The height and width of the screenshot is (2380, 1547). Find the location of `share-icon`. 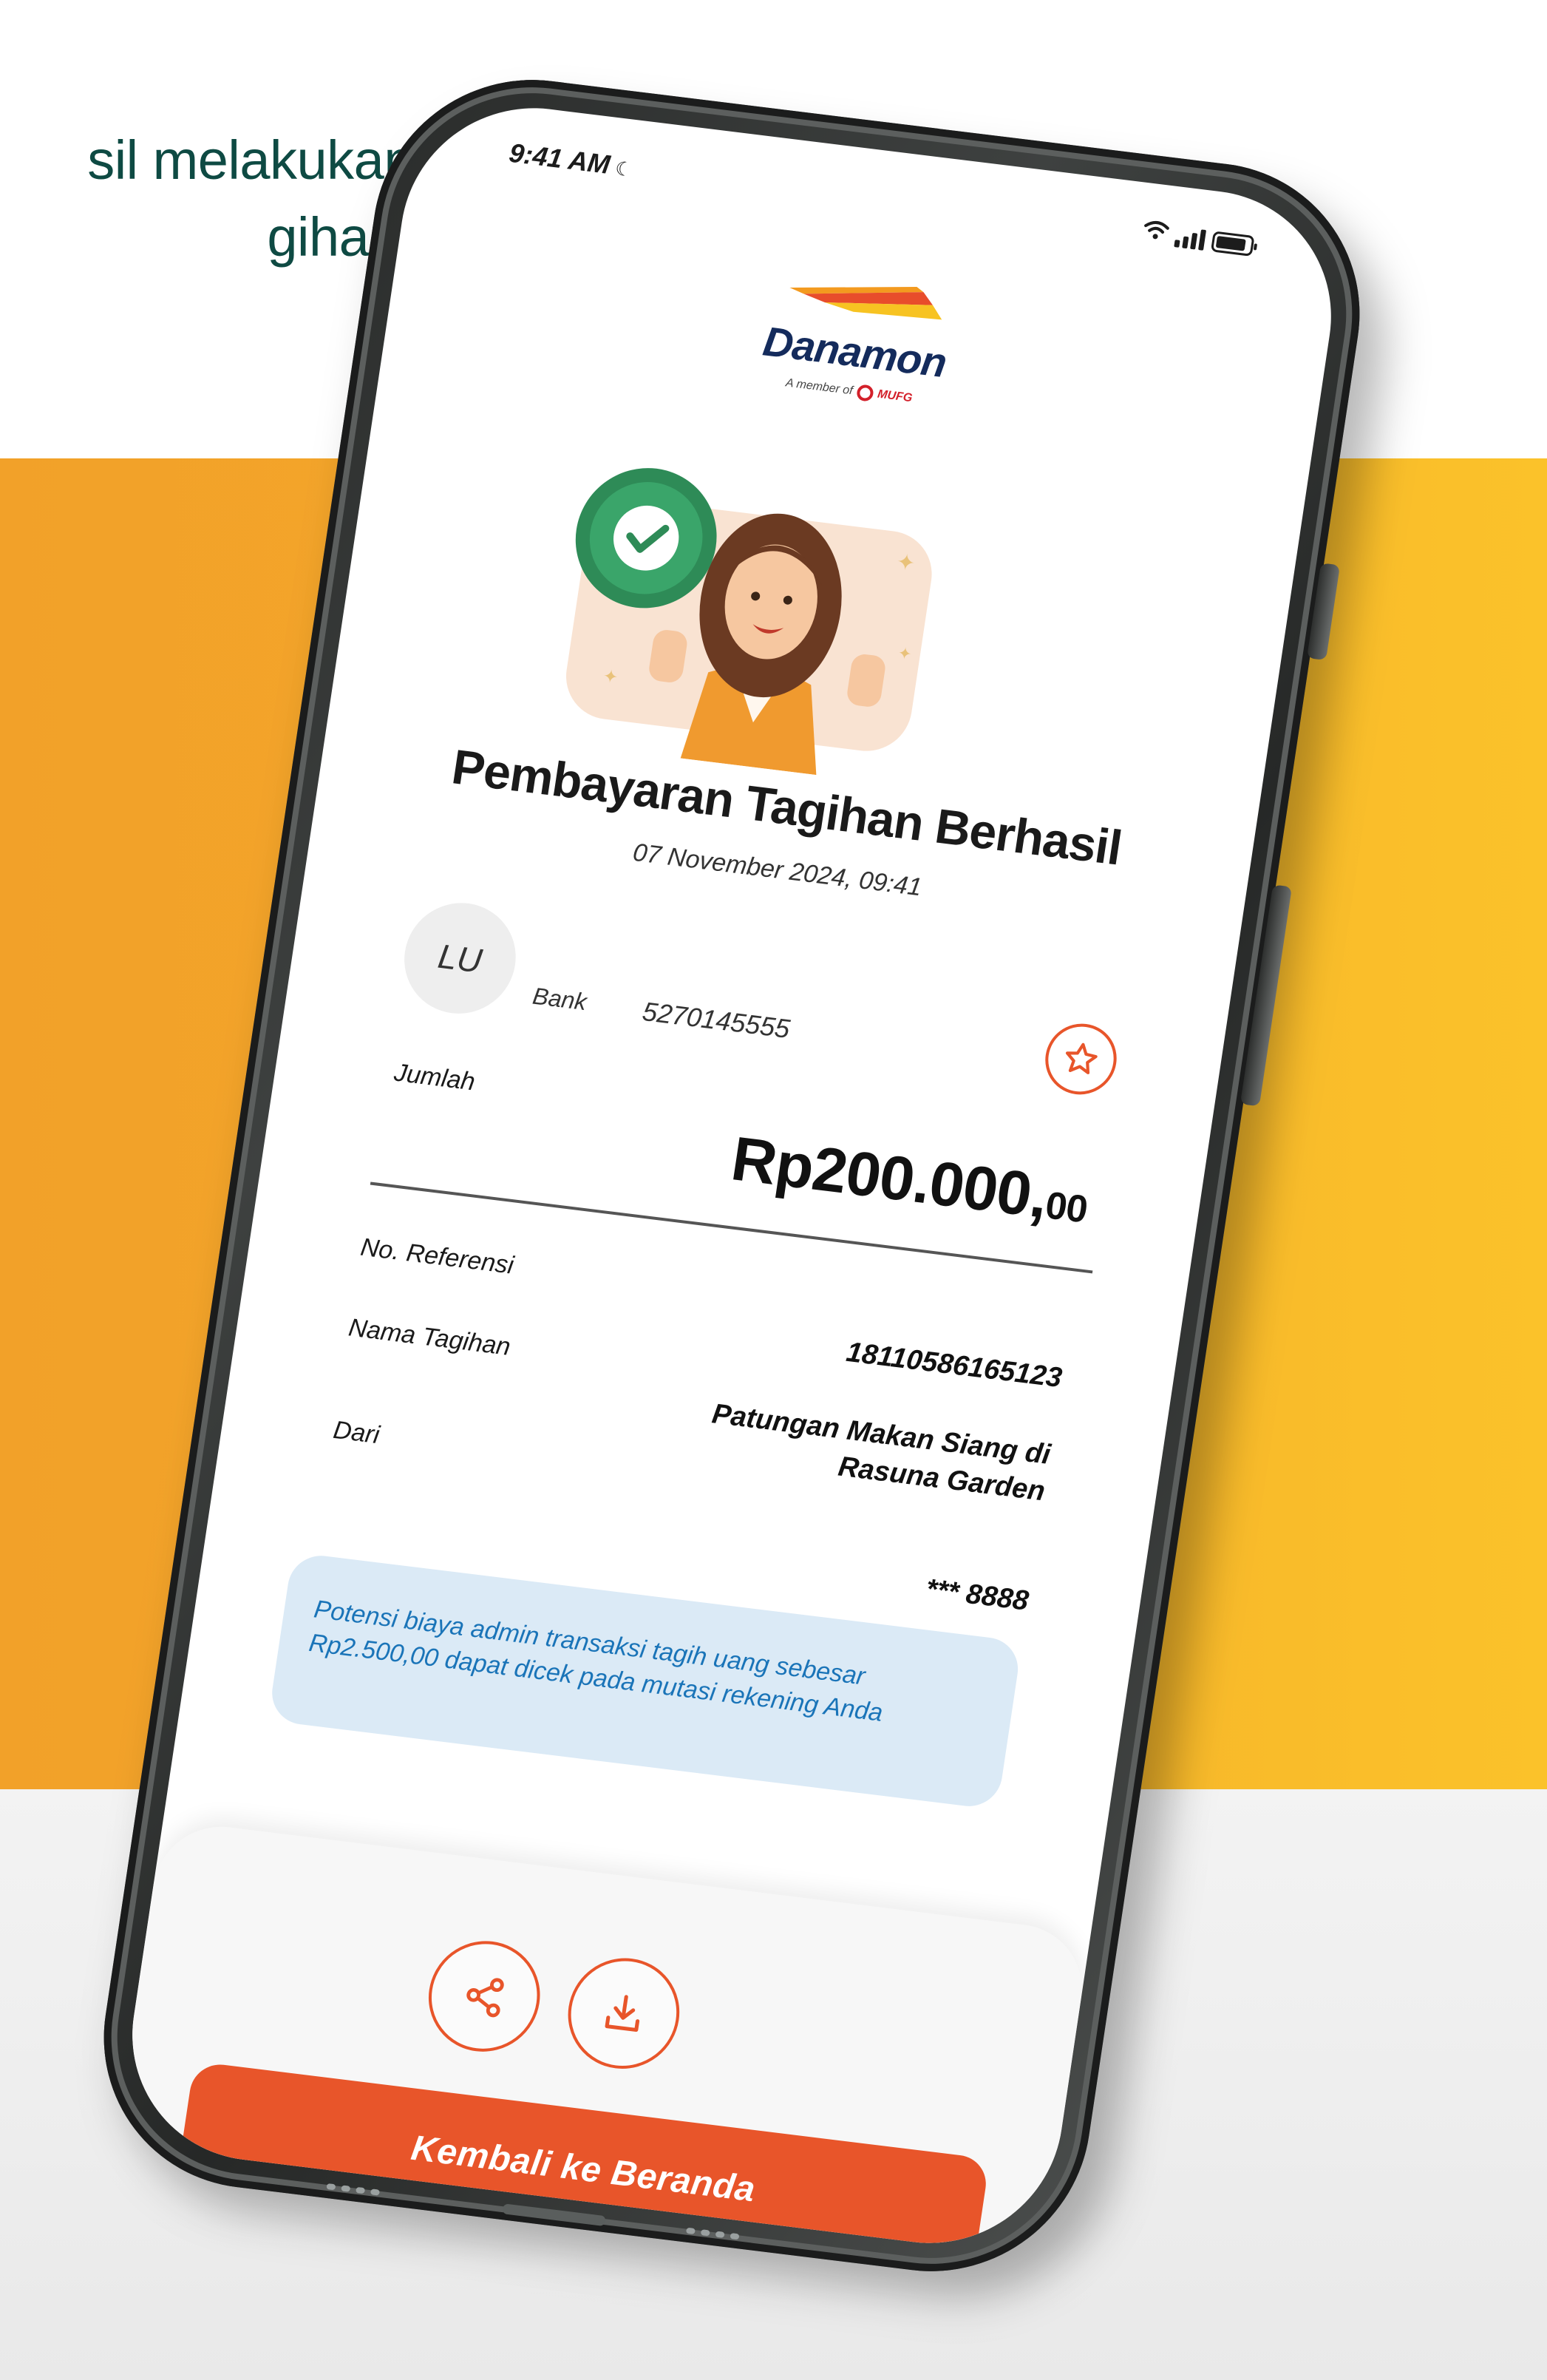

share-icon is located at coordinates (485, 1998).